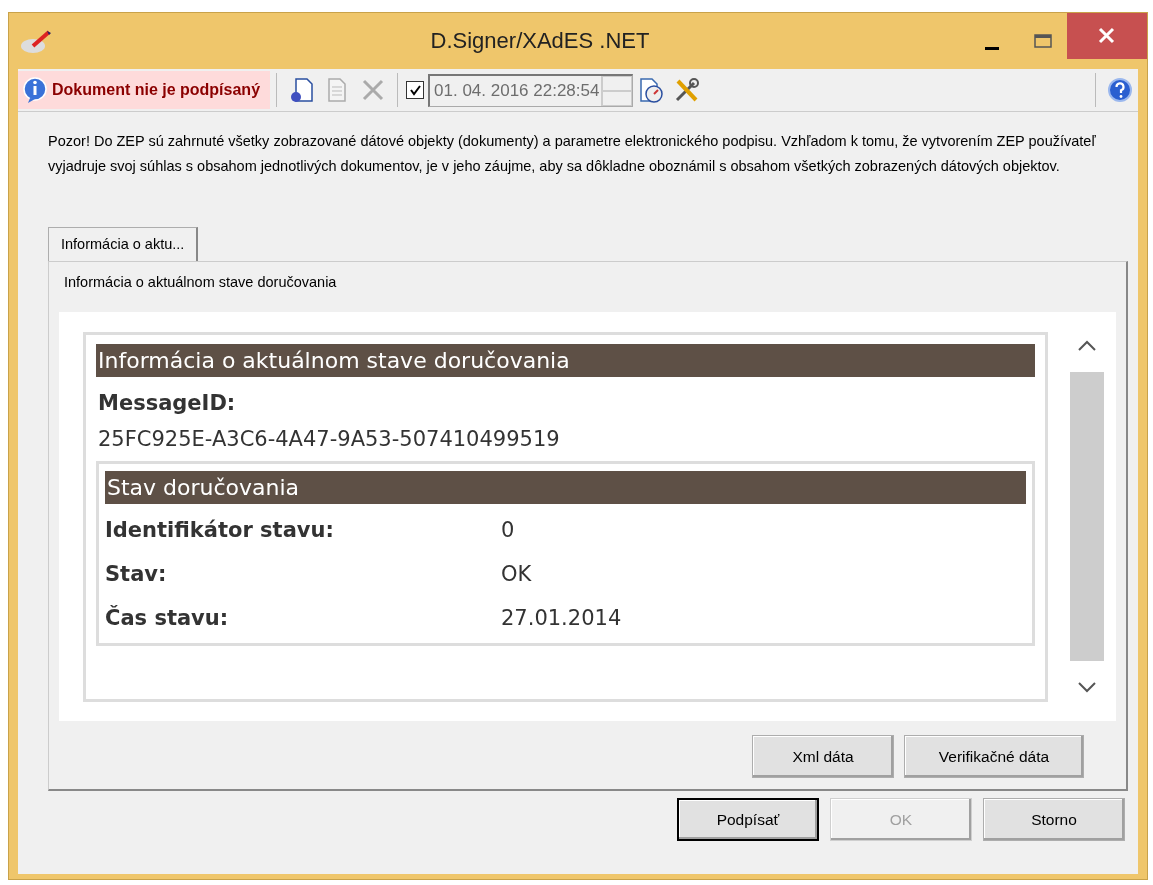 This screenshot has height=885, width=1153. What do you see at coordinates (531, 90) in the screenshot?
I see `timestamp-field: 01. 04. 2016 22:28:54` at bounding box center [531, 90].